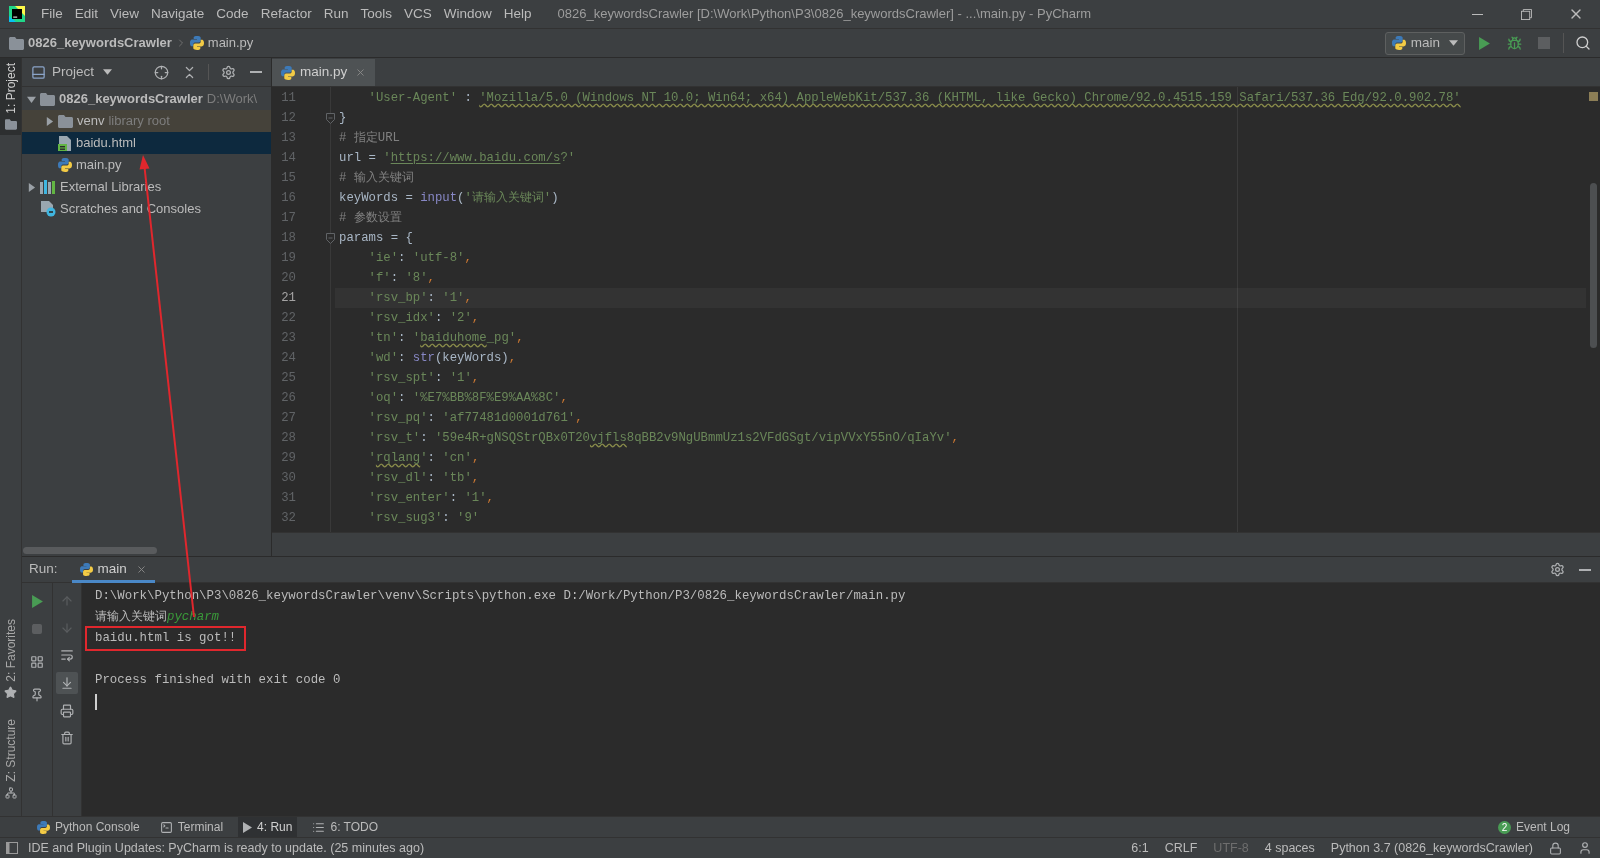 This screenshot has width=1600, height=858. What do you see at coordinates (288, 438) in the screenshot?
I see `line-number: 28` at bounding box center [288, 438].